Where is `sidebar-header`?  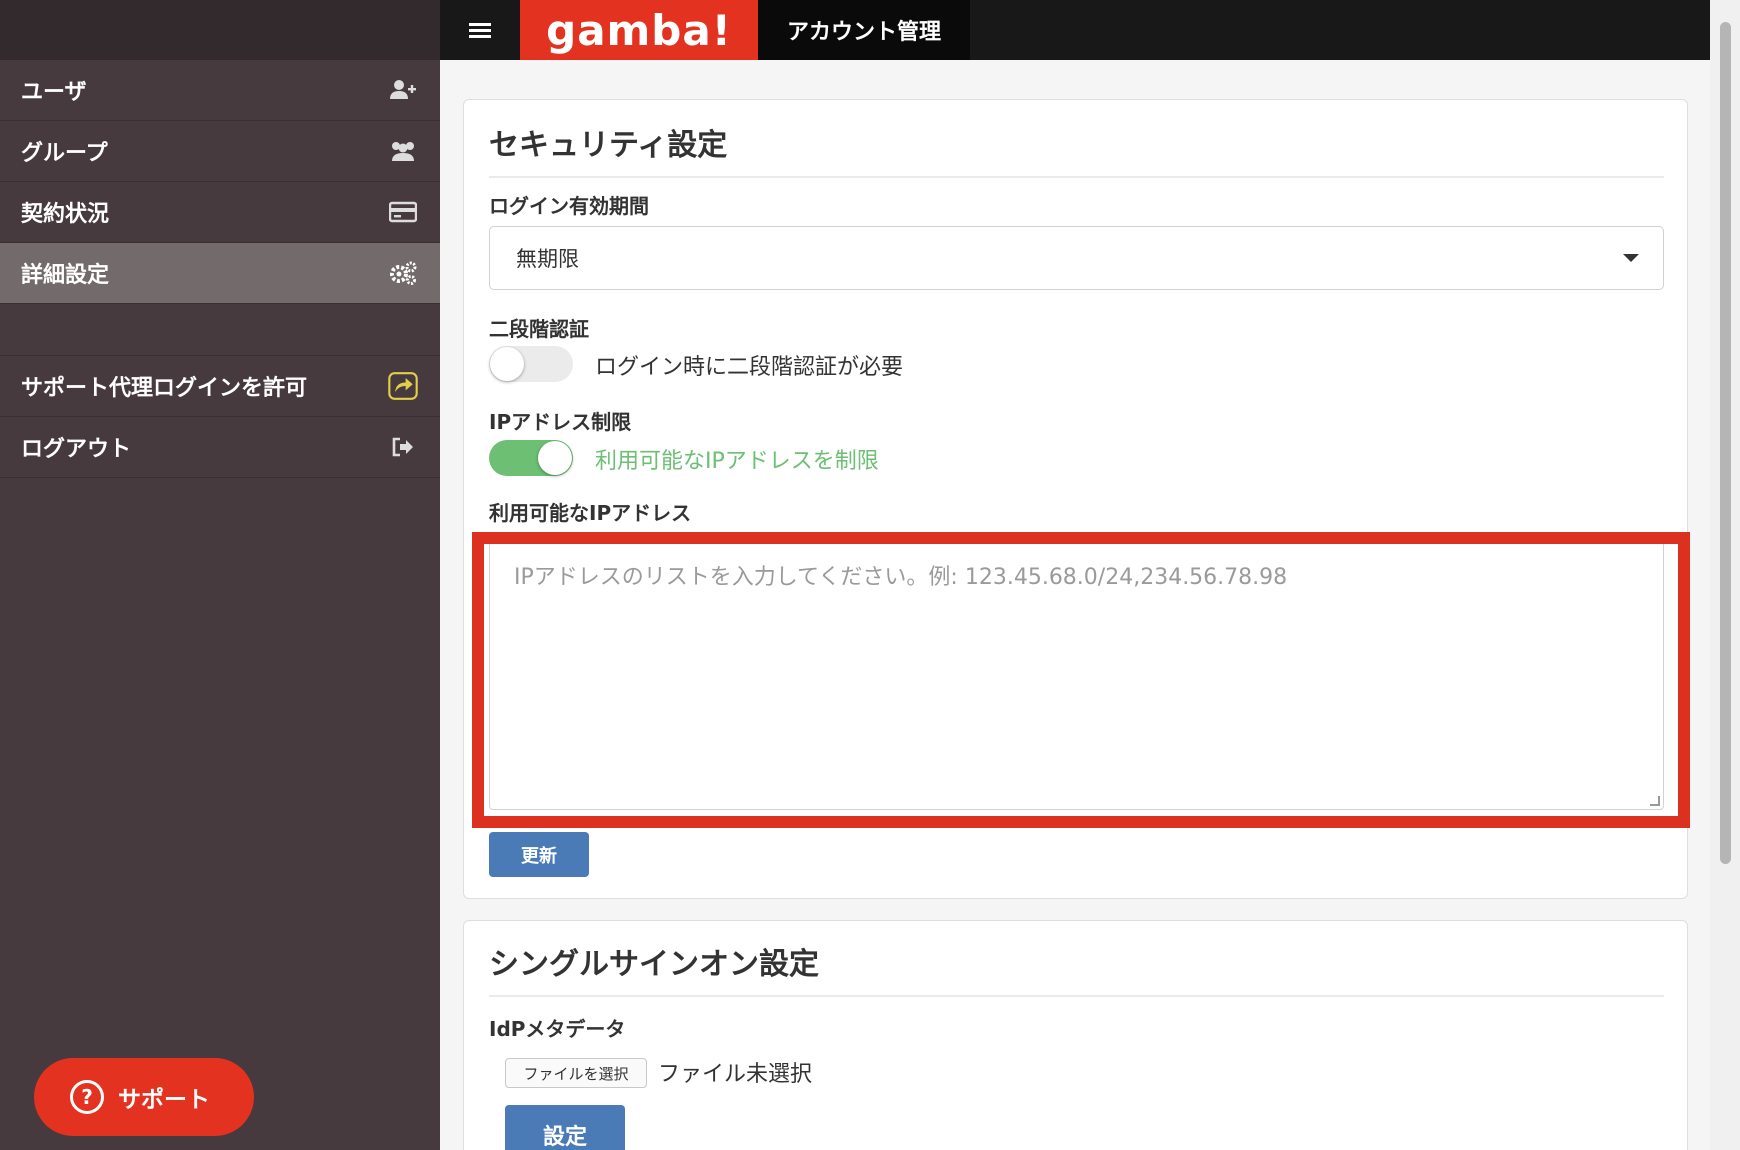 sidebar-header is located at coordinates (220, 30).